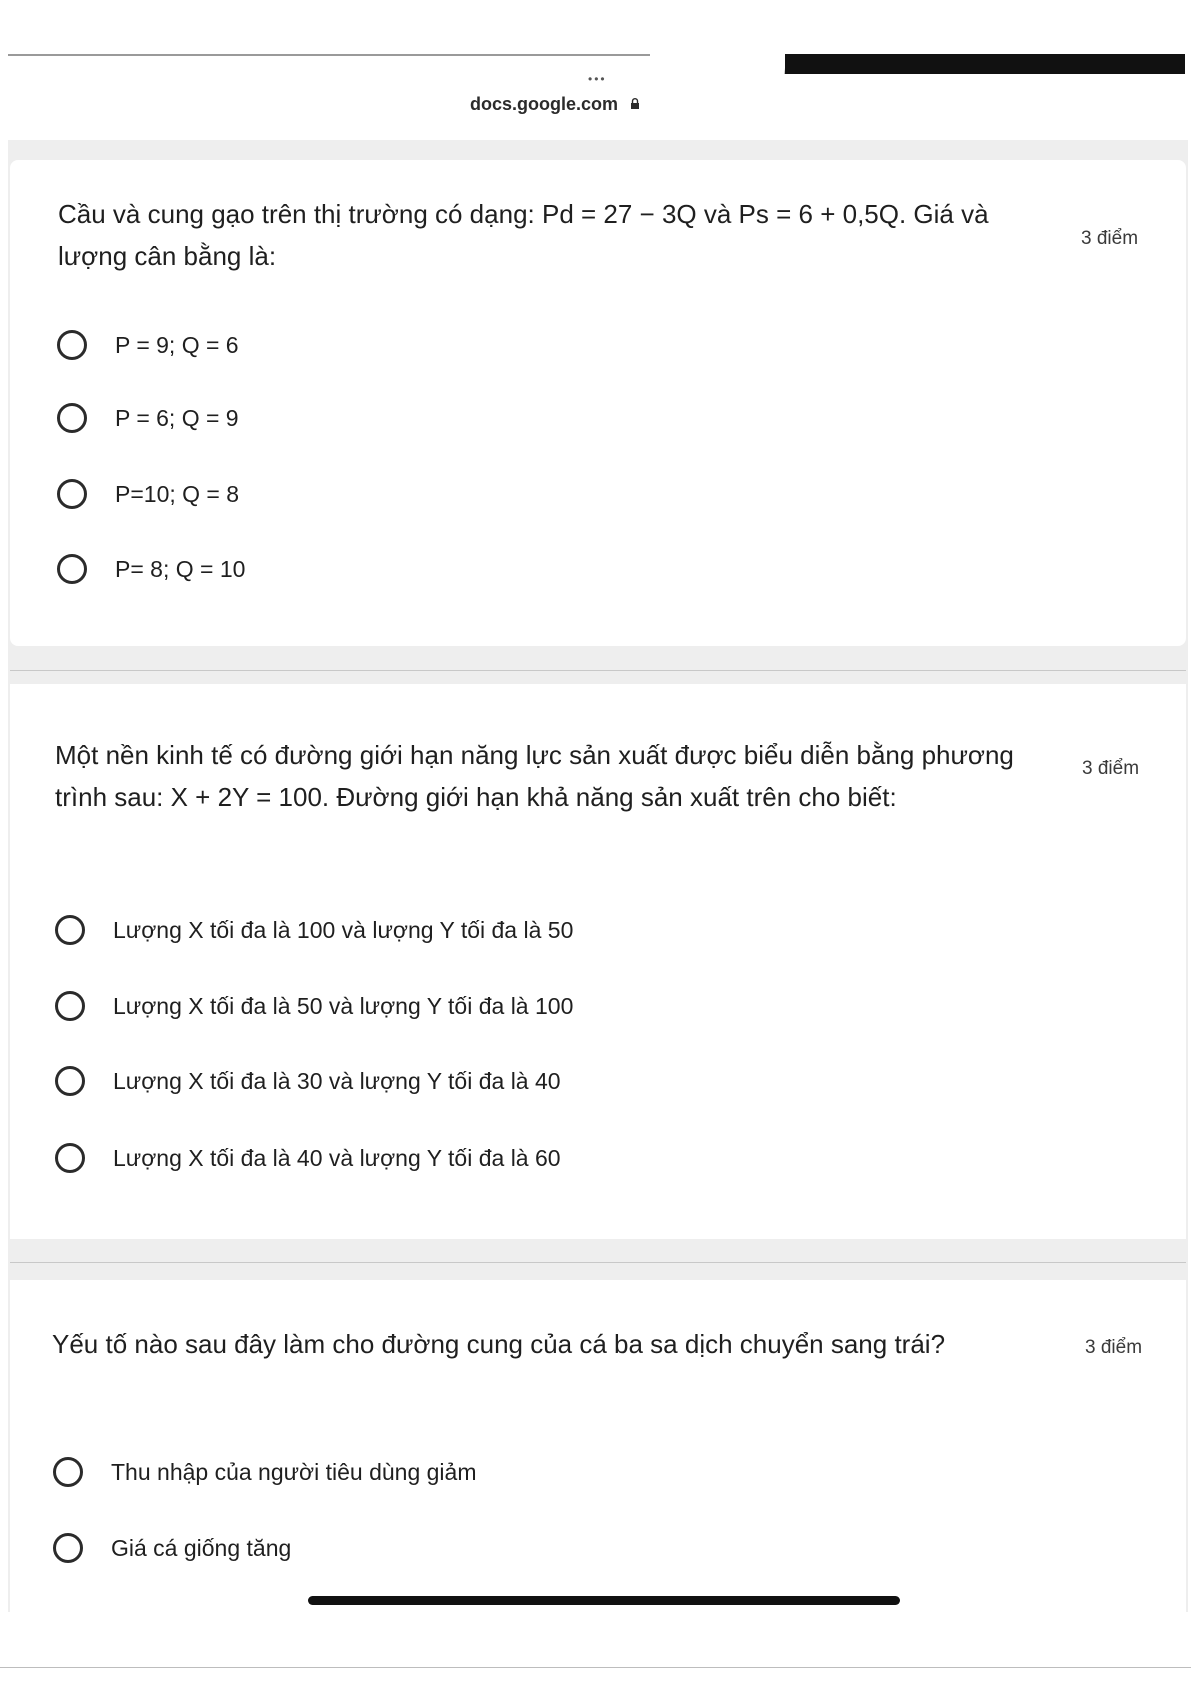  Describe the element at coordinates (1114, 1347) in the screenshot. I see `question-3-points: 3 điểm` at that location.